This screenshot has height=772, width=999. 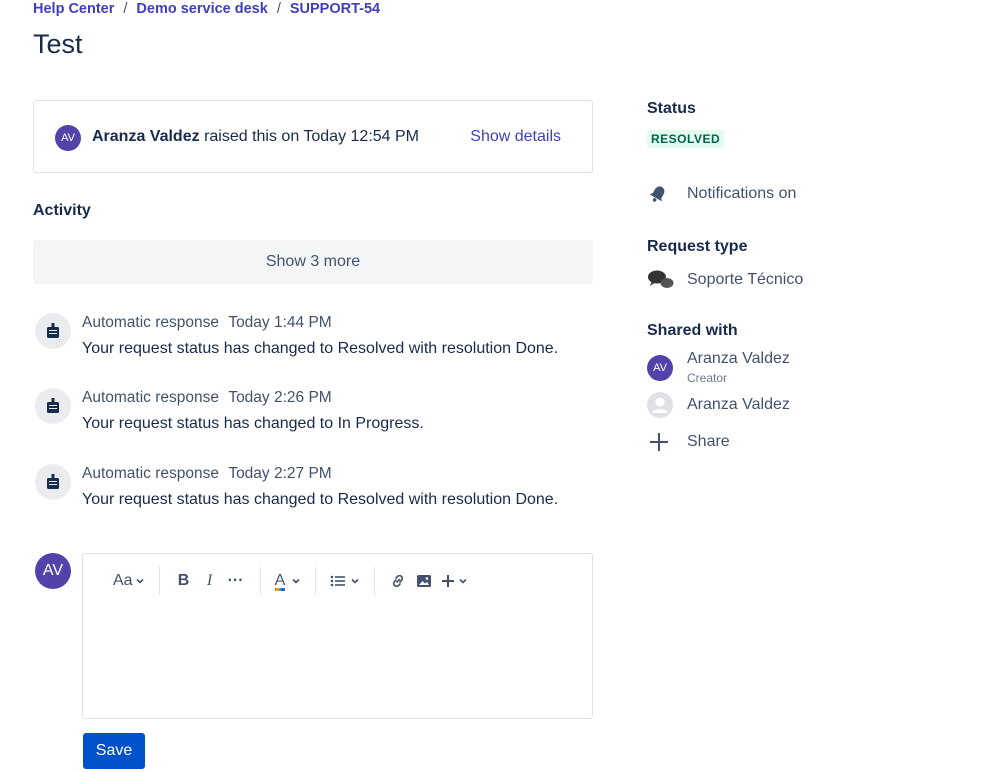 What do you see at coordinates (671, 108) in the screenshot?
I see `status-heading: Status` at bounding box center [671, 108].